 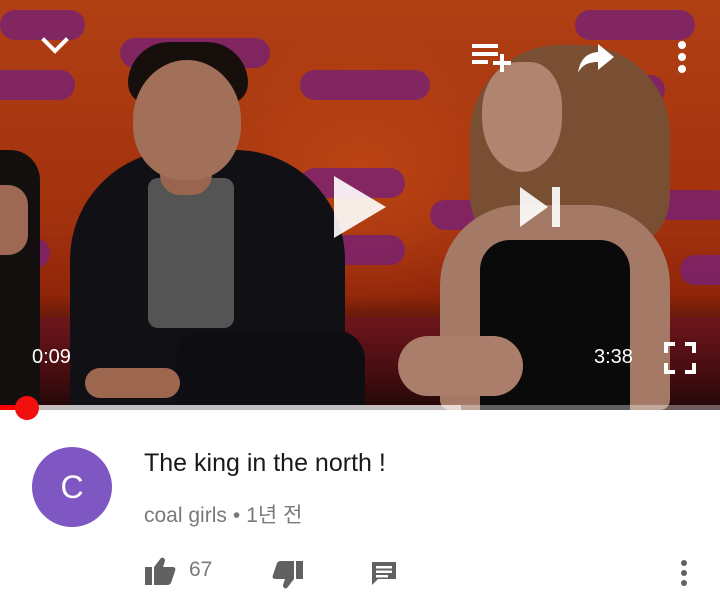 I want to click on share-icon, so click(x=596, y=60).